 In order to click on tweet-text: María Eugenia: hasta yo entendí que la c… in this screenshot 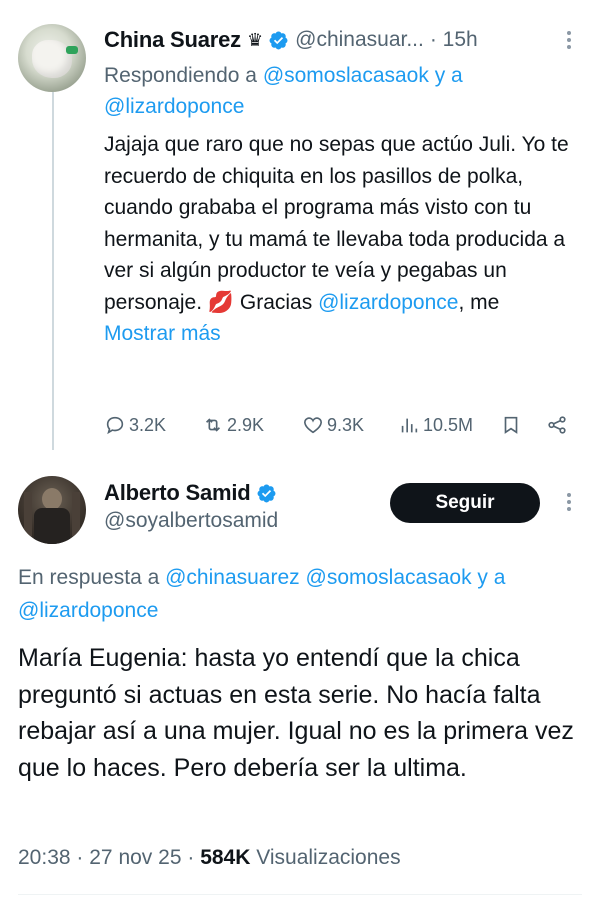, I will do `click(296, 713)`.